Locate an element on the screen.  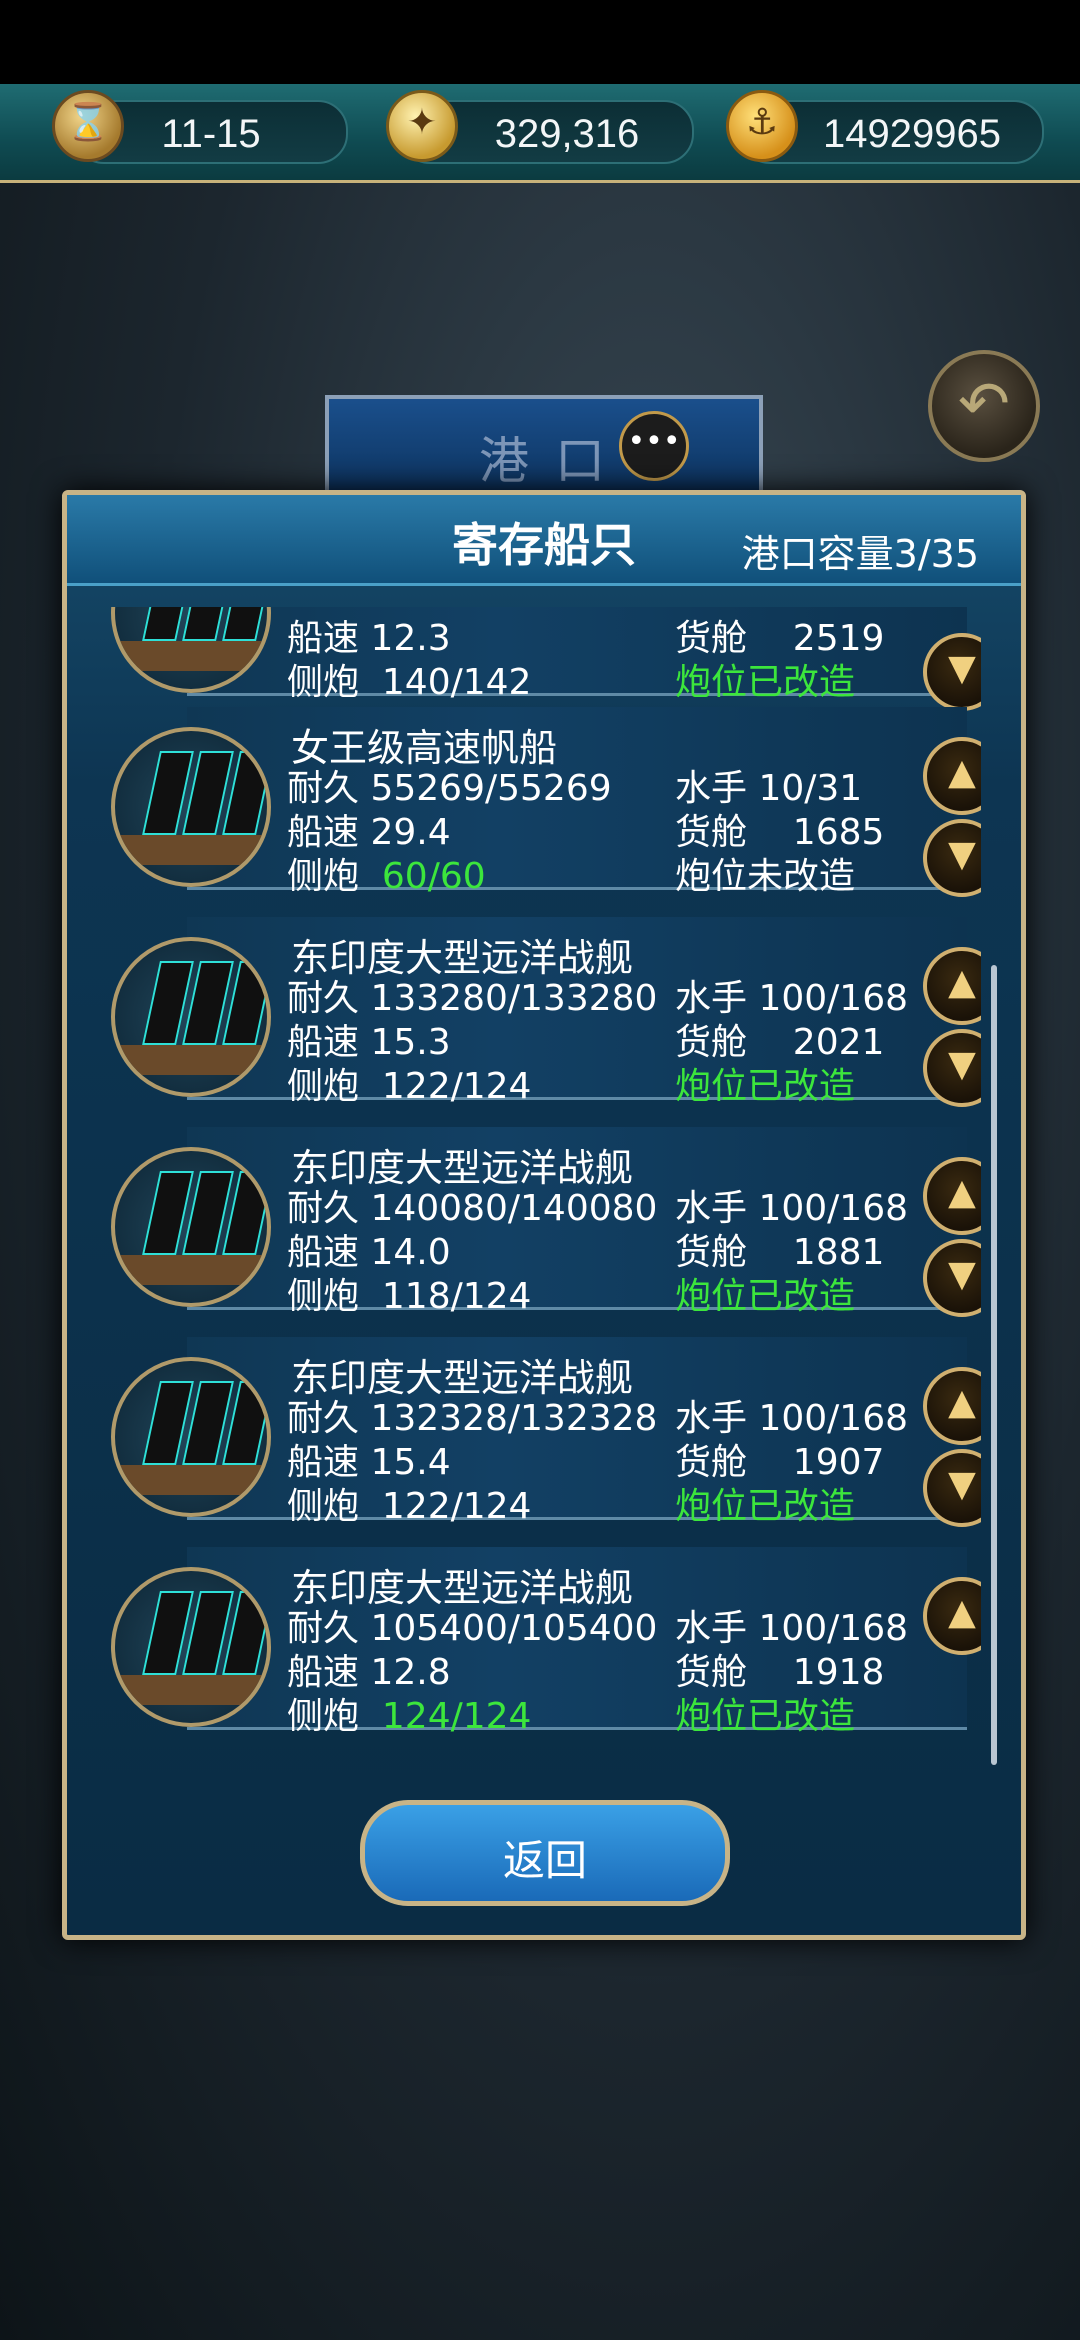
return-button: 返回 is located at coordinates (545, 1853).